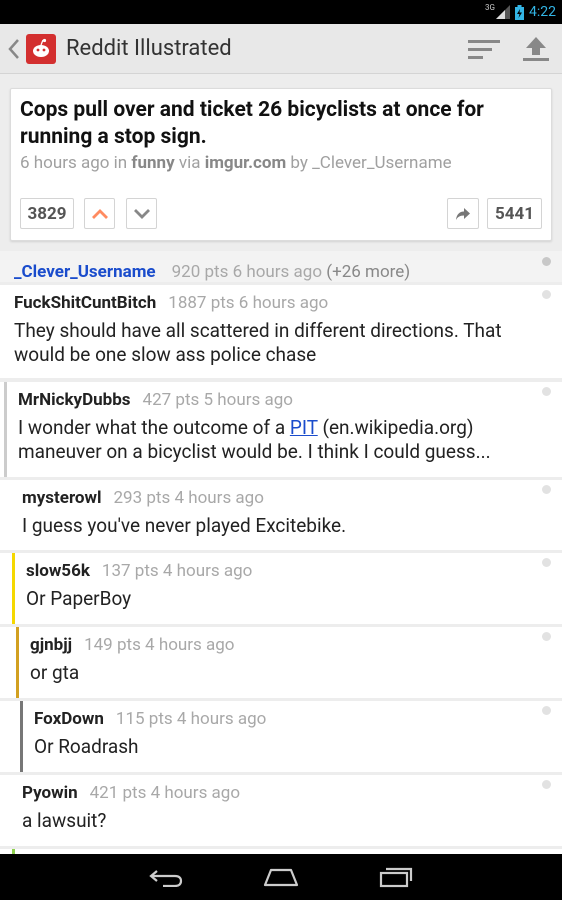 The width and height of the screenshot is (562, 900). I want to click on score-badge: 3829, so click(47, 213).